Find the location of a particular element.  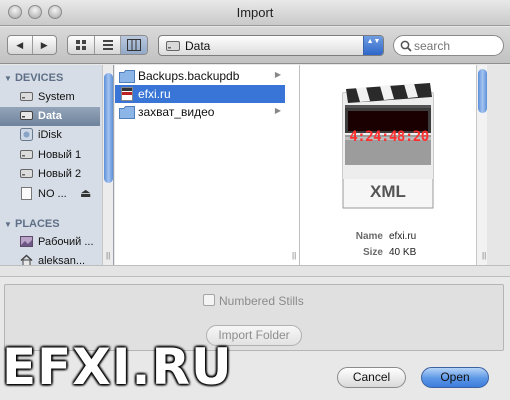

forward-arrow-icon: ▶ is located at coordinates (44, 44).